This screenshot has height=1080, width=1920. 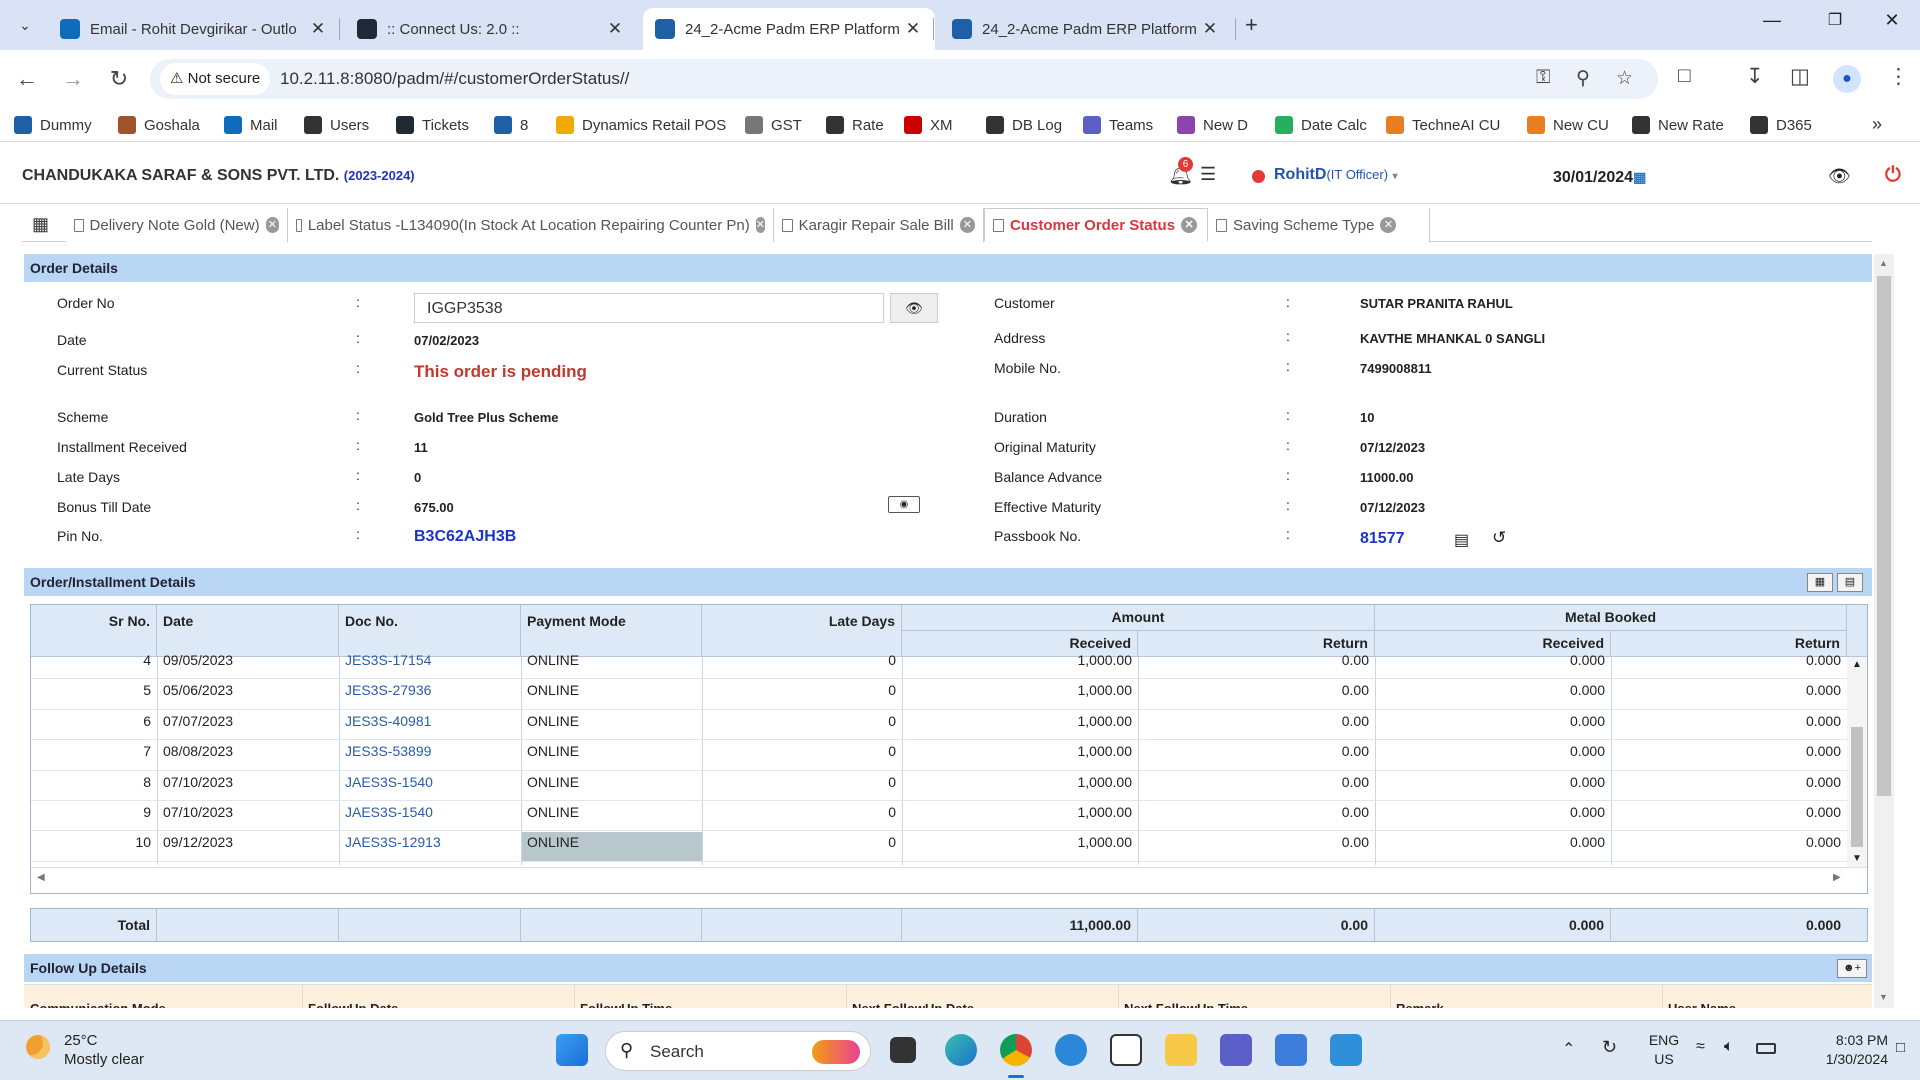 I want to click on bookmark-item: Dummy, so click(x=53, y=125).